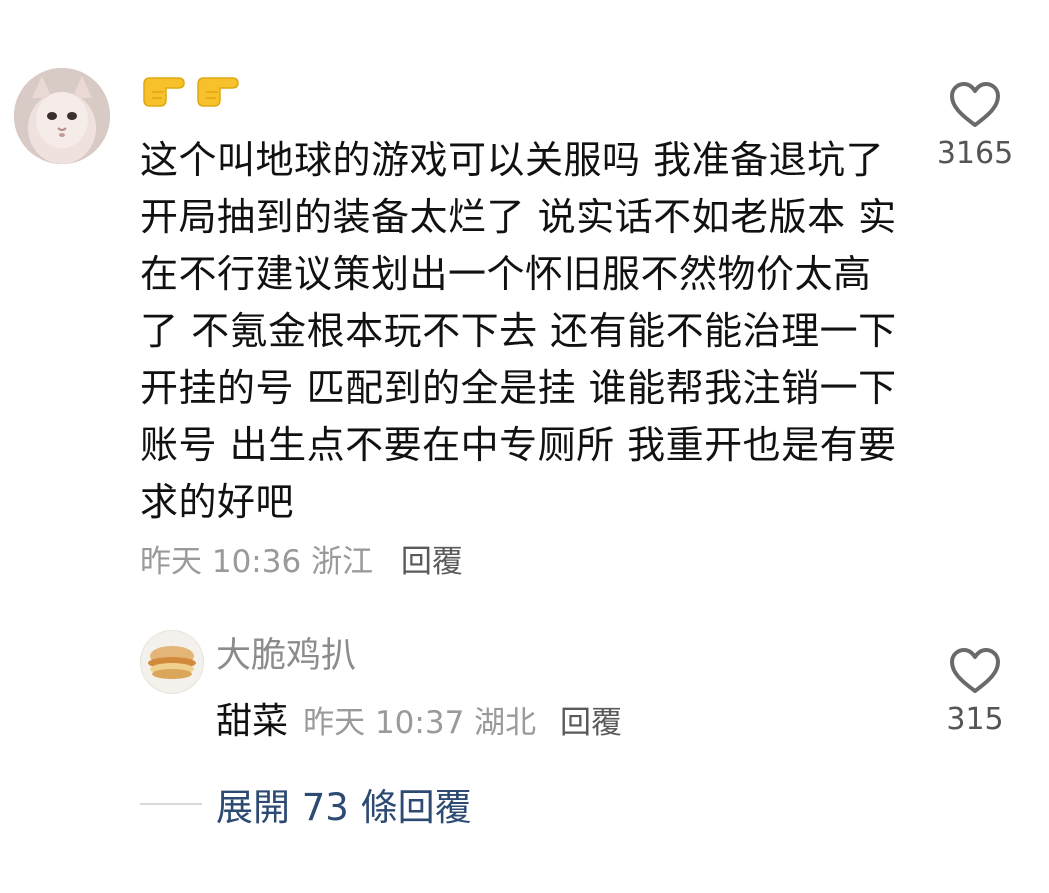  Describe the element at coordinates (384, 723) in the screenshot. I see `reply-time: 昨天 10:37` at that location.